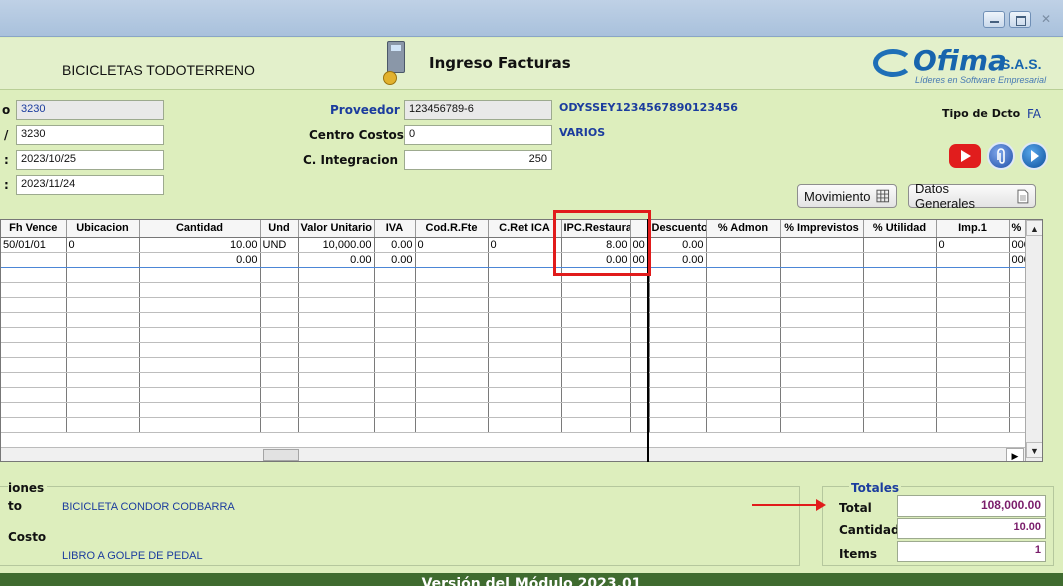 This screenshot has width=1063, height=586. I want to click on close-button: ✕, so click(1046, 19).